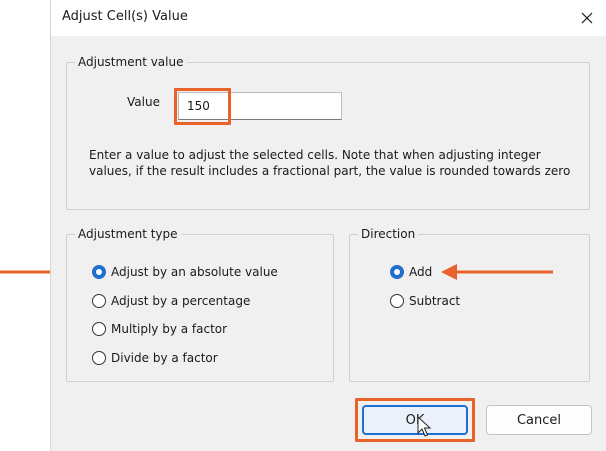 The height and width of the screenshot is (451, 606). I want to click on radio-percentage: Adjust by a percentage, so click(171, 301).